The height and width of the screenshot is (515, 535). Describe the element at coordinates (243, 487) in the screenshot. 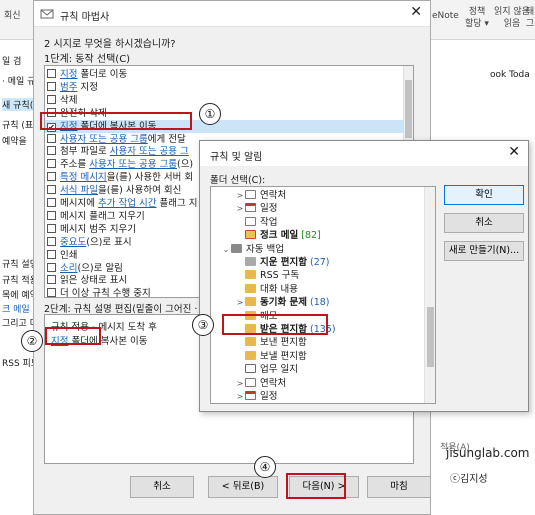

I see `back-button: < 뒤로(B)` at that location.